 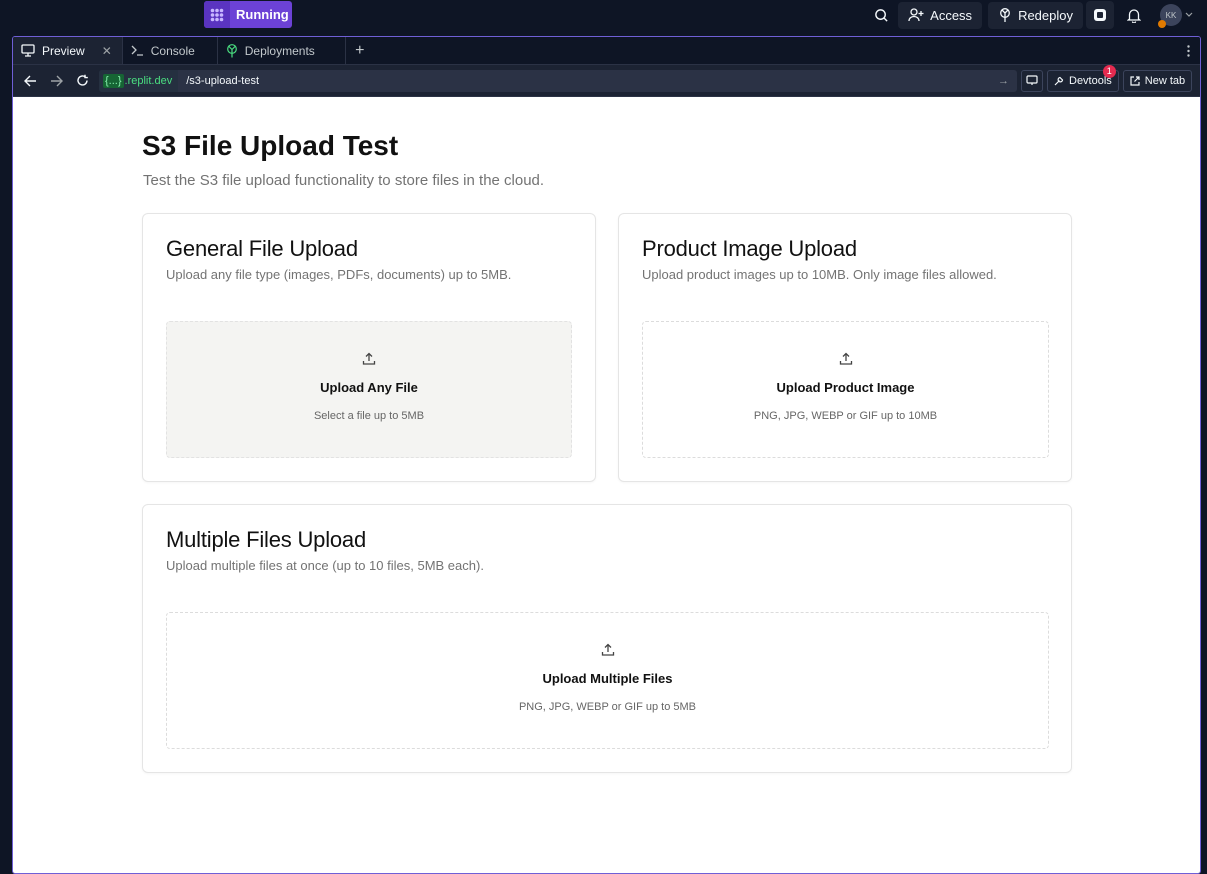 I want to click on tab-bar: Preview ✕ Console Deployments +, so click(x=606, y=51).